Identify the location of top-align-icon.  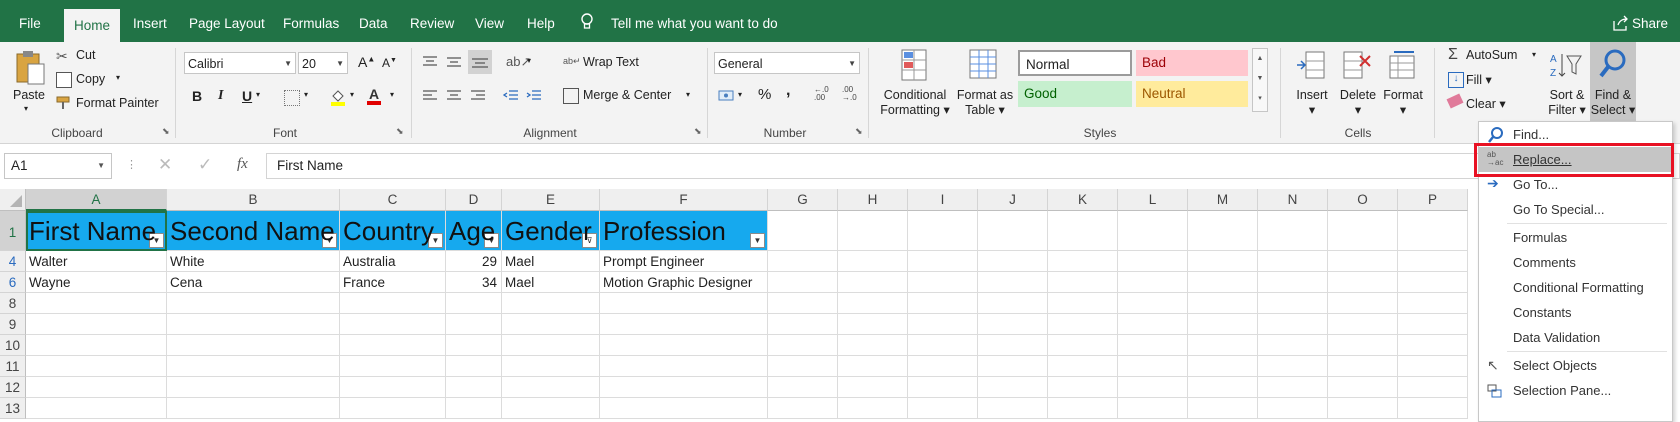
(430, 62).